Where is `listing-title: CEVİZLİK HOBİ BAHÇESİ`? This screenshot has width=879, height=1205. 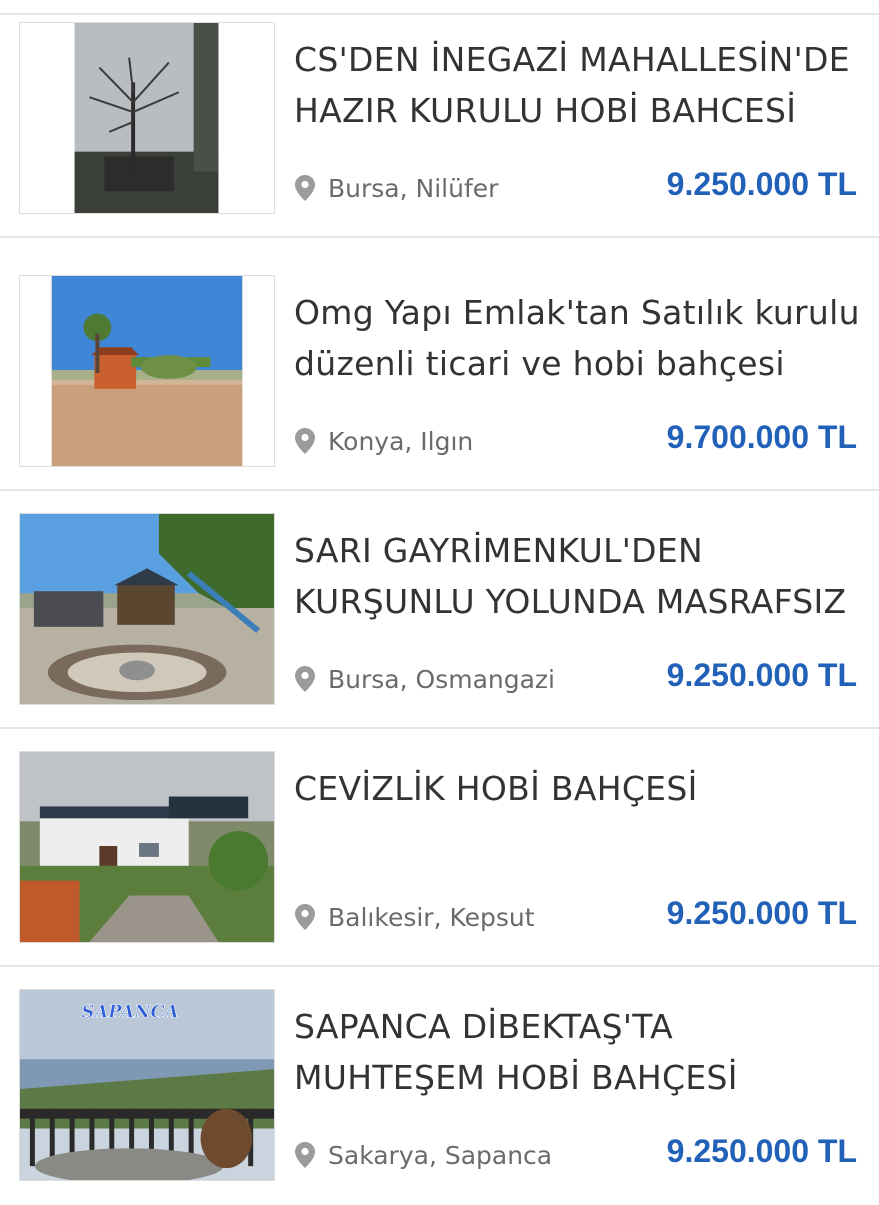
listing-title: CEVİZLİK HOBİ BAHÇESİ is located at coordinates (579, 788).